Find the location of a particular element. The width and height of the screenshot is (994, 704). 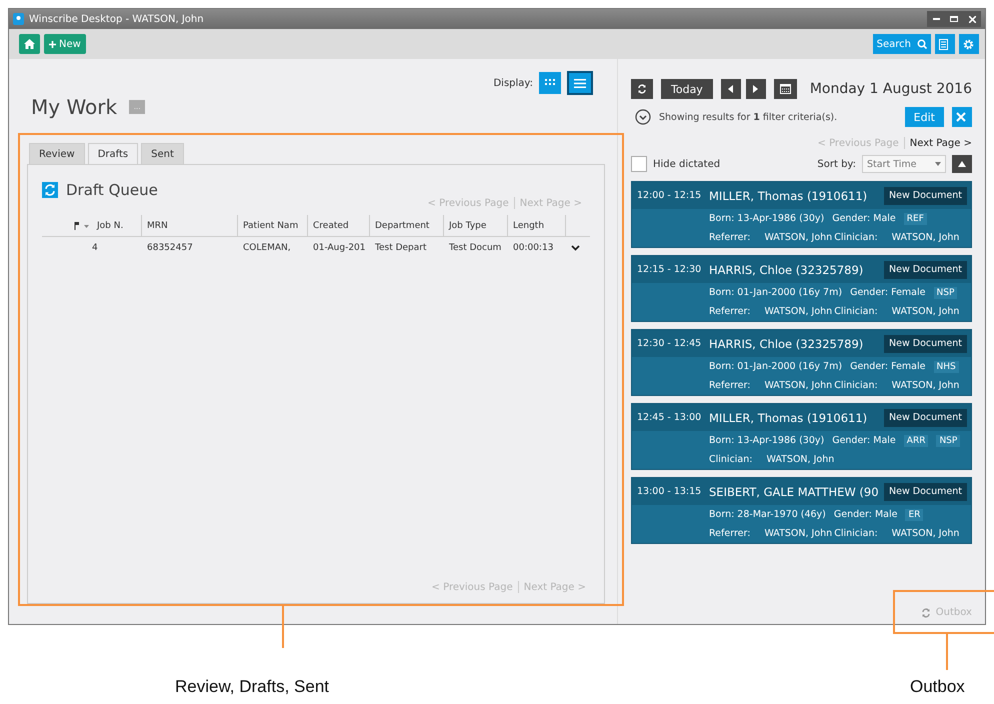

grid-view-button is located at coordinates (550, 83).